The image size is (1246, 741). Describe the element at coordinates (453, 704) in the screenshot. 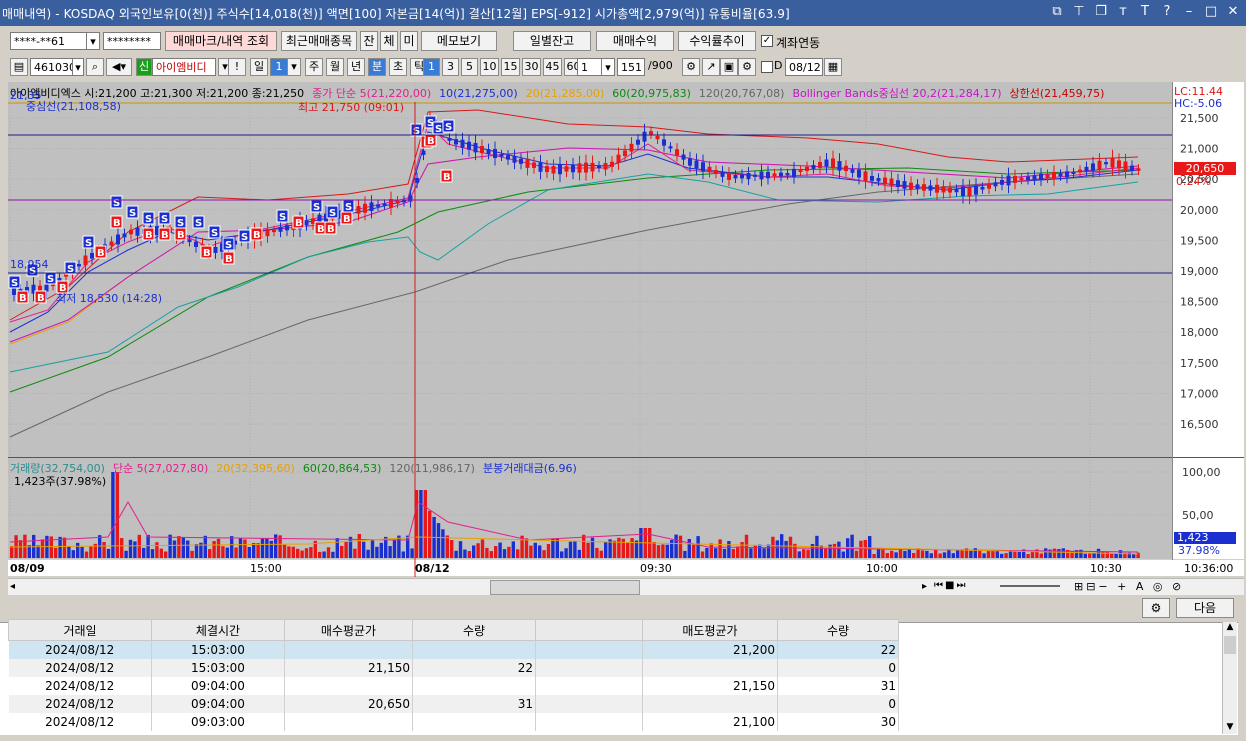

I see `table-row: 2024/08/12 09:04:00 20,650 31 0` at that location.